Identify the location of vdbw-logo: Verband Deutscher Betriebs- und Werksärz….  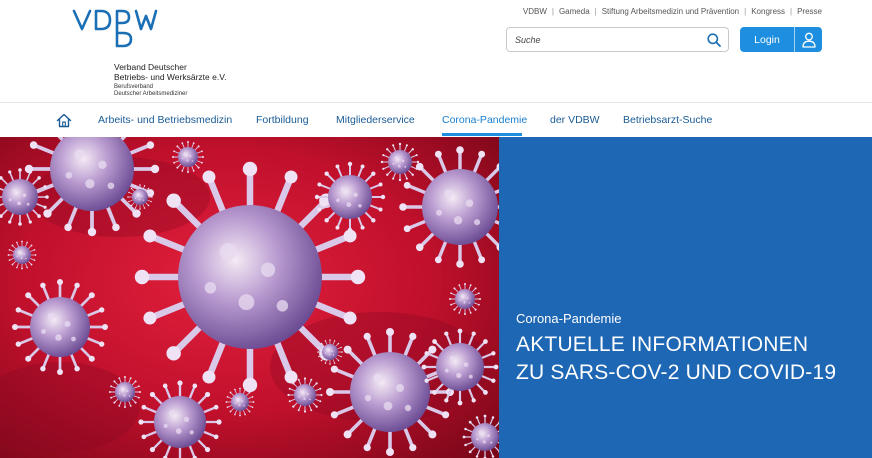
(157, 51).